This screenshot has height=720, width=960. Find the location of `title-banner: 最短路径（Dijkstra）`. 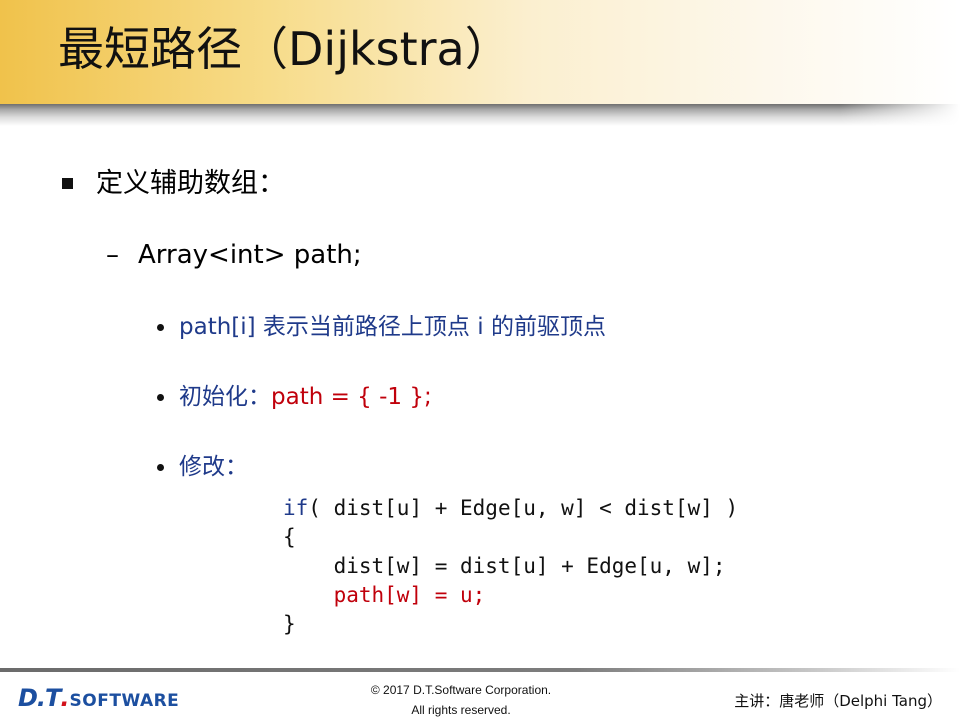

title-banner: 最短路径（Dijkstra） is located at coordinates (480, 52).